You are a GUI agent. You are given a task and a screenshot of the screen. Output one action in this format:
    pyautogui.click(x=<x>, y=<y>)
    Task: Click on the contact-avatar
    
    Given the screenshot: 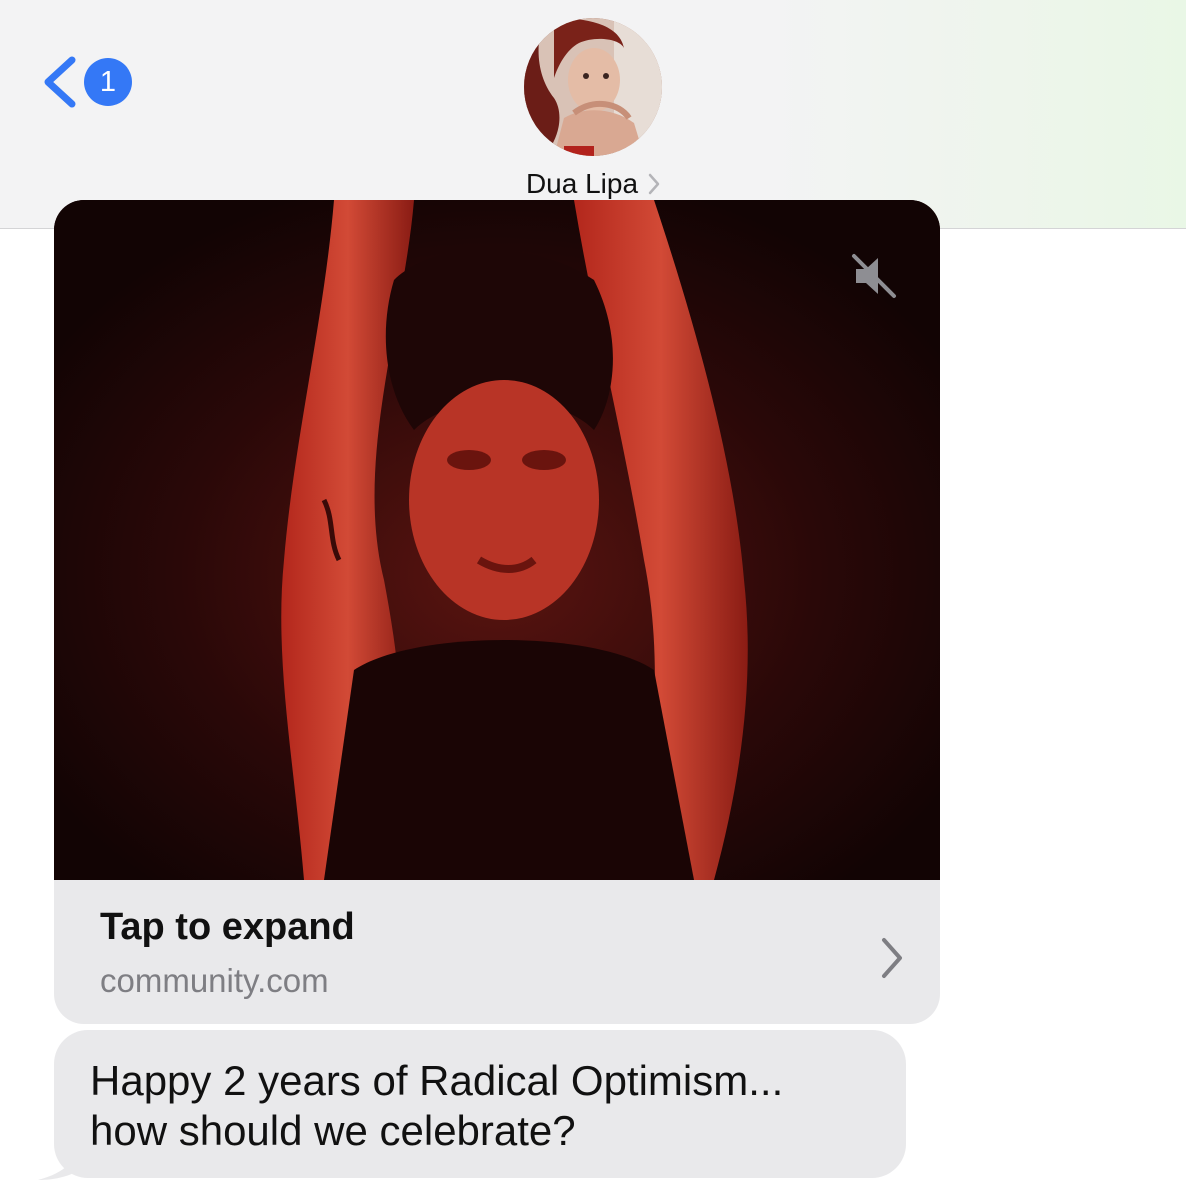 What is the action you would take?
    pyautogui.click(x=593, y=87)
    